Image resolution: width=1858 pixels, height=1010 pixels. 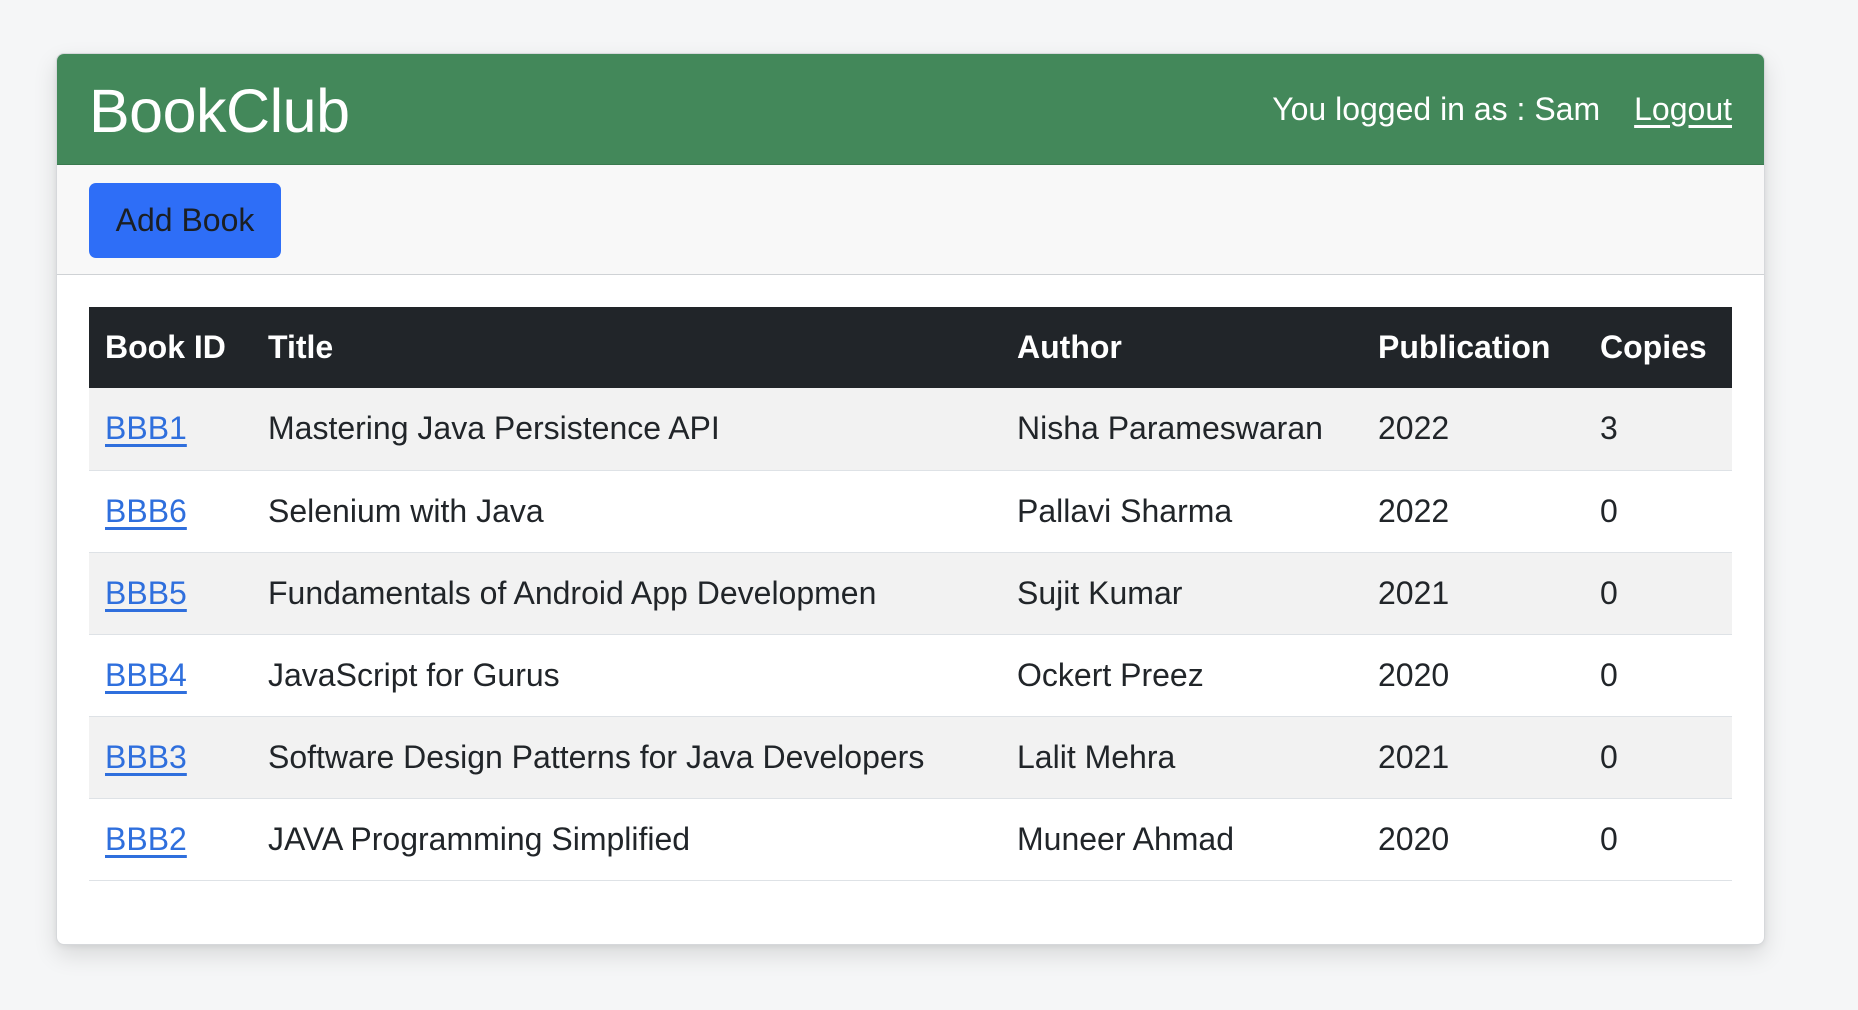 I want to click on column-header-author: Author, so click(x=1069, y=347).